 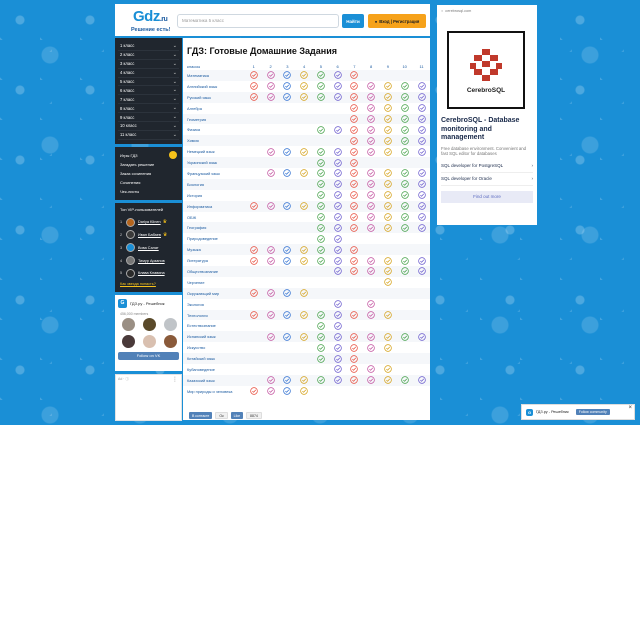 What do you see at coordinates (214, 271) in the screenshot?
I see `subject-name: Обществознание` at bounding box center [214, 271].